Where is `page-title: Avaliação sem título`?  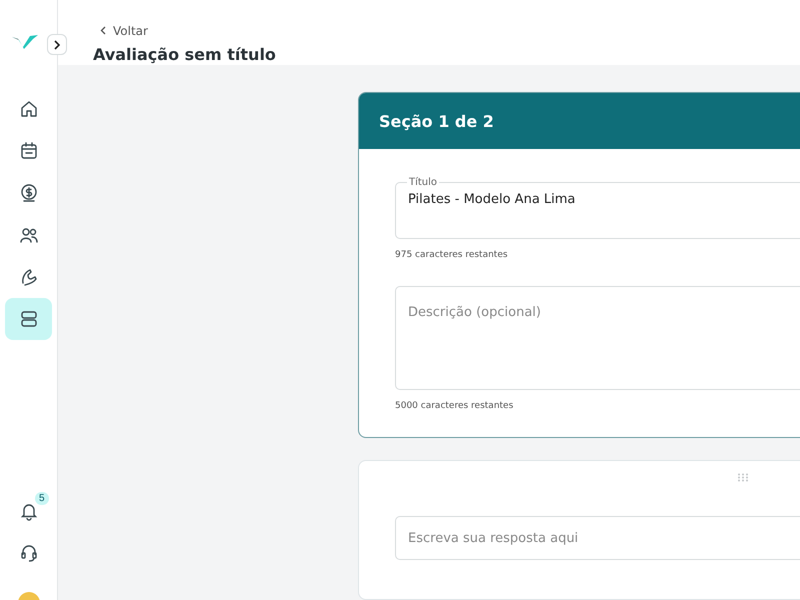
page-title: Avaliação sem título is located at coordinates (185, 54).